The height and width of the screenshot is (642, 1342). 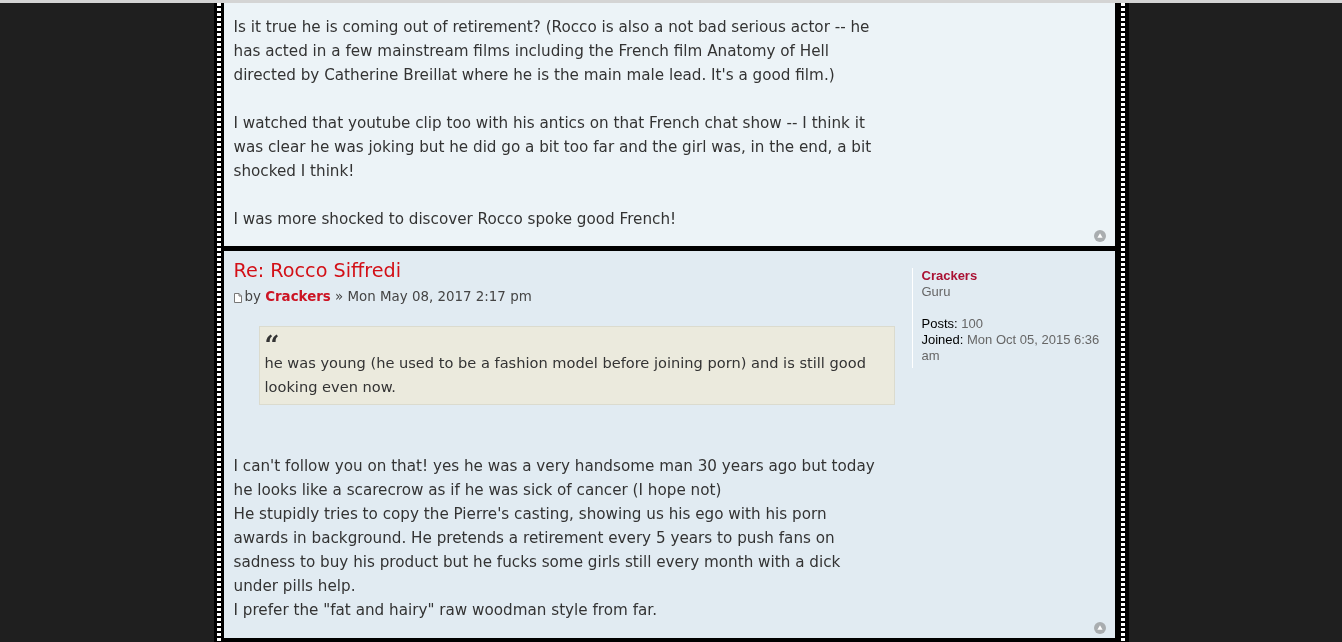 I want to click on document-icon, so click(x=237, y=297).